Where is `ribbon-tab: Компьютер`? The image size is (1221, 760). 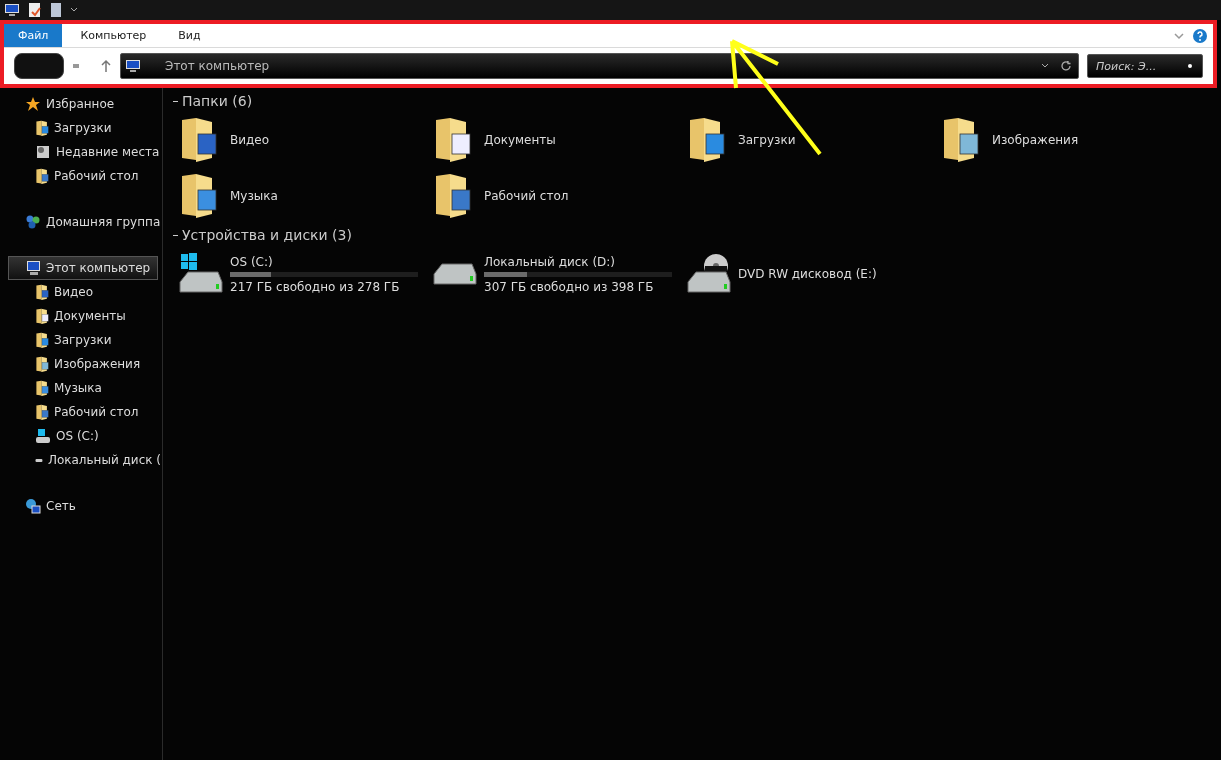 ribbon-tab: Компьютер is located at coordinates (113, 35).